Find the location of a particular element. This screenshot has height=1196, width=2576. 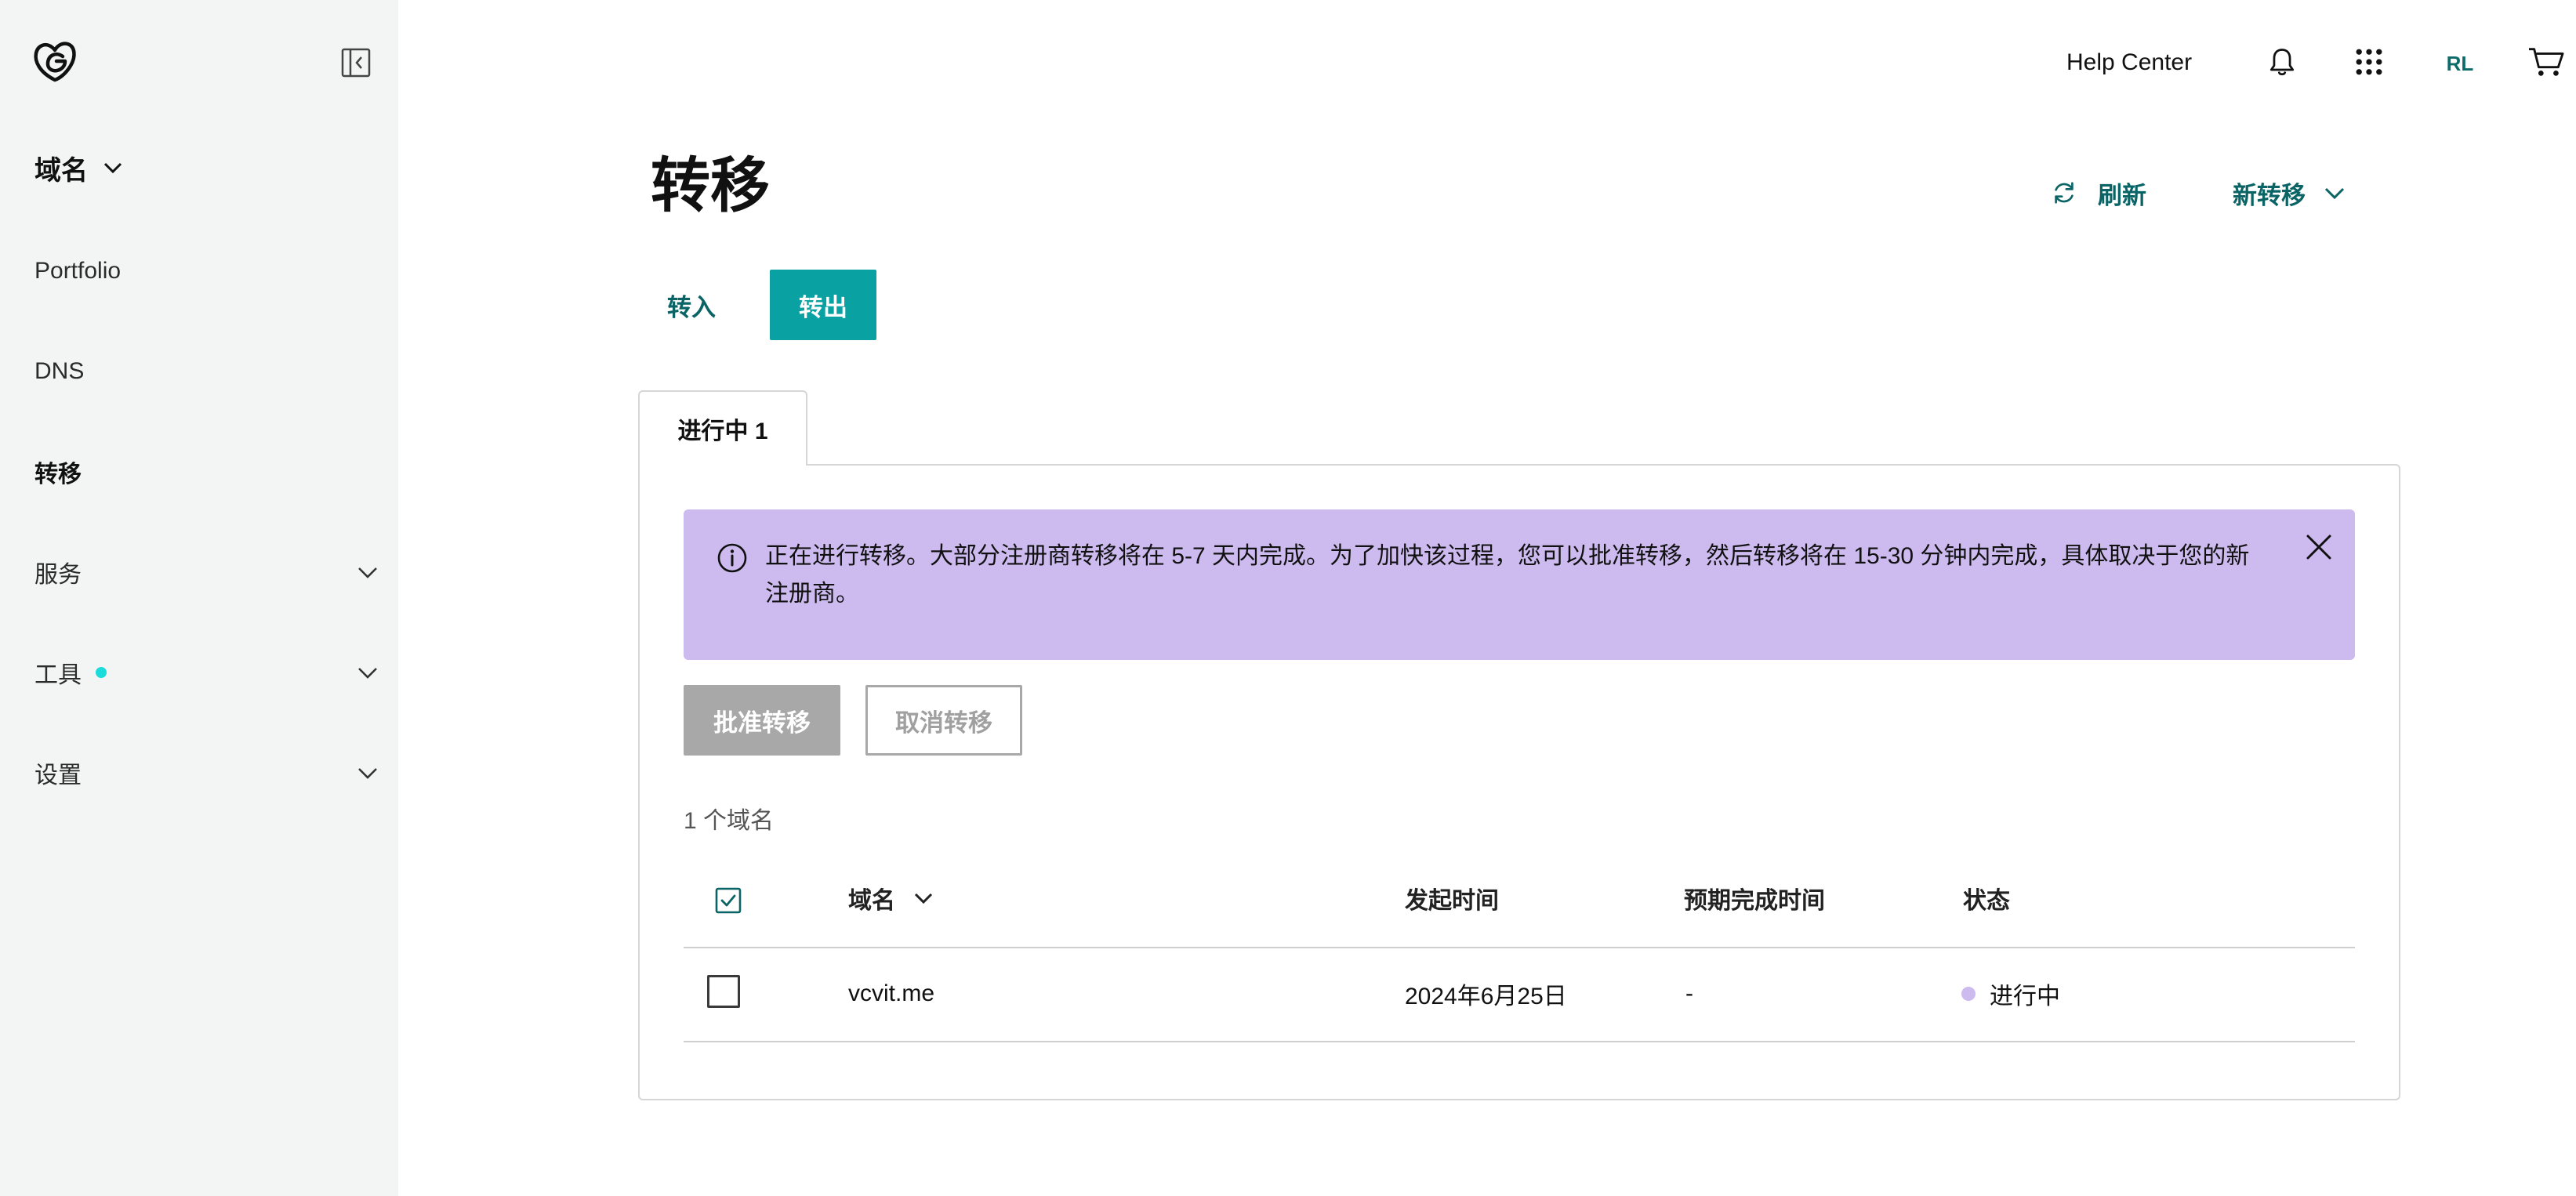

cell-initiated: 2024年6月25日 is located at coordinates (1486, 996).